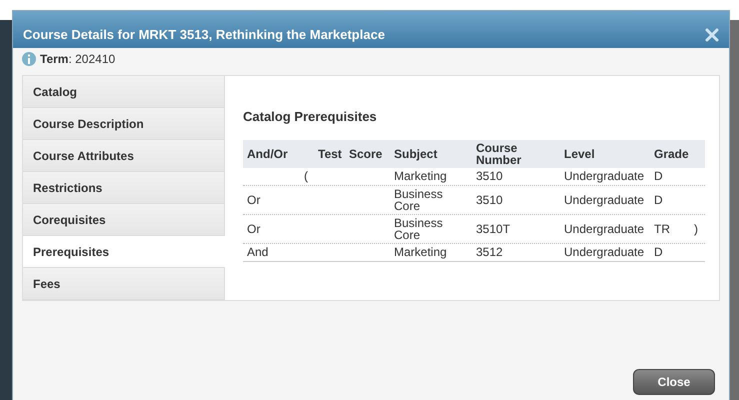 The image size is (739, 400). What do you see at coordinates (257, 252) in the screenshot?
I see `table-cell: And` at bounding box center [257, 252].